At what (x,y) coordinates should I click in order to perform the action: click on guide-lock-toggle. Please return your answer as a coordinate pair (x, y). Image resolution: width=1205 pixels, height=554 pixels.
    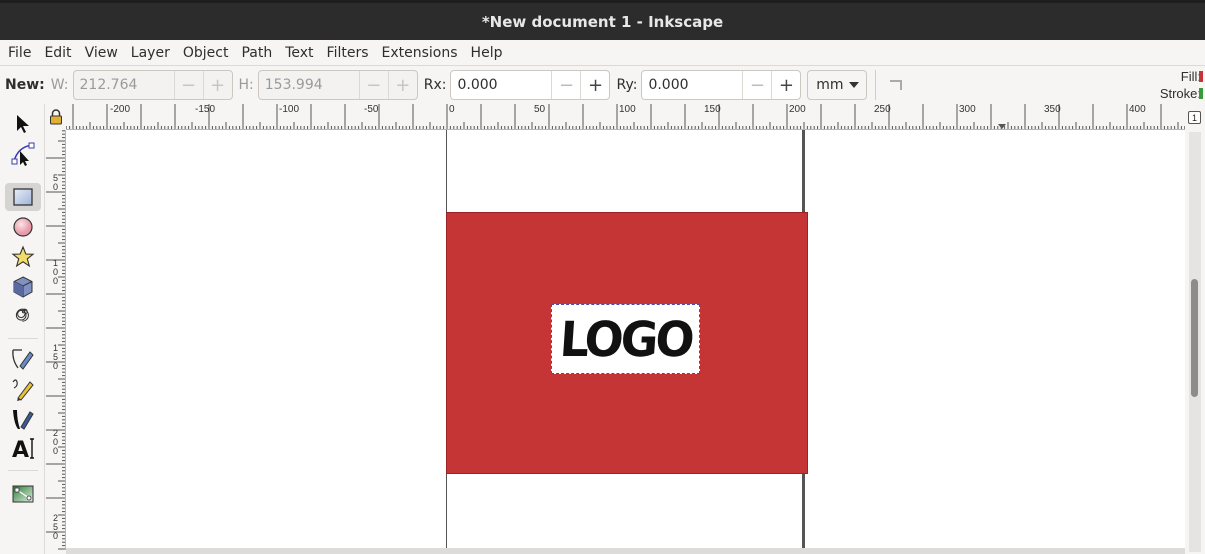
    Looking at the image, I should click on (56, 117).